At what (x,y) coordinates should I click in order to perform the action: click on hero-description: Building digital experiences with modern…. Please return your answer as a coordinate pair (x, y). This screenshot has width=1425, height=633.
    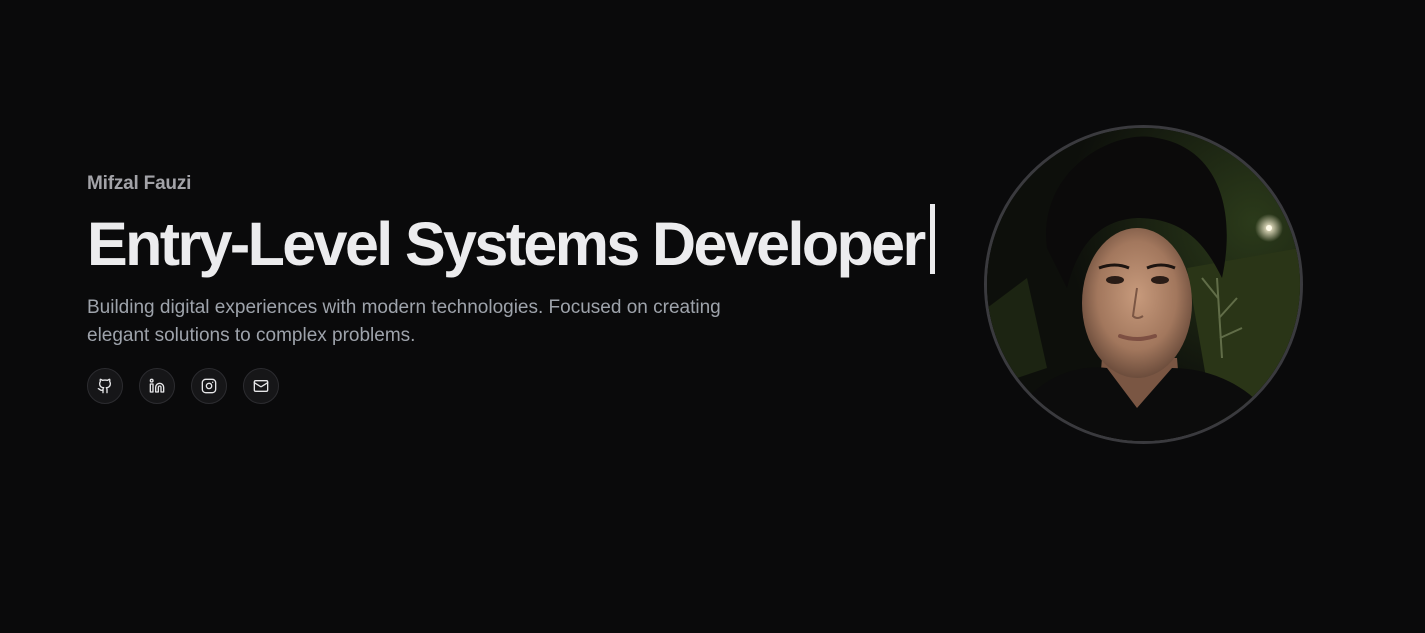
    Looking at the image, I should click on (404, 321).